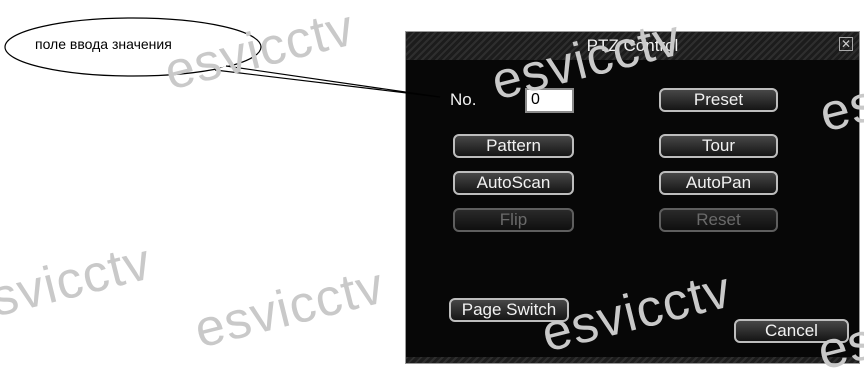  What do you see at coordinates (103, 44) in the screenshot?
I see `annotation-text: поле ввода значения` at bounding box center [103, 44].